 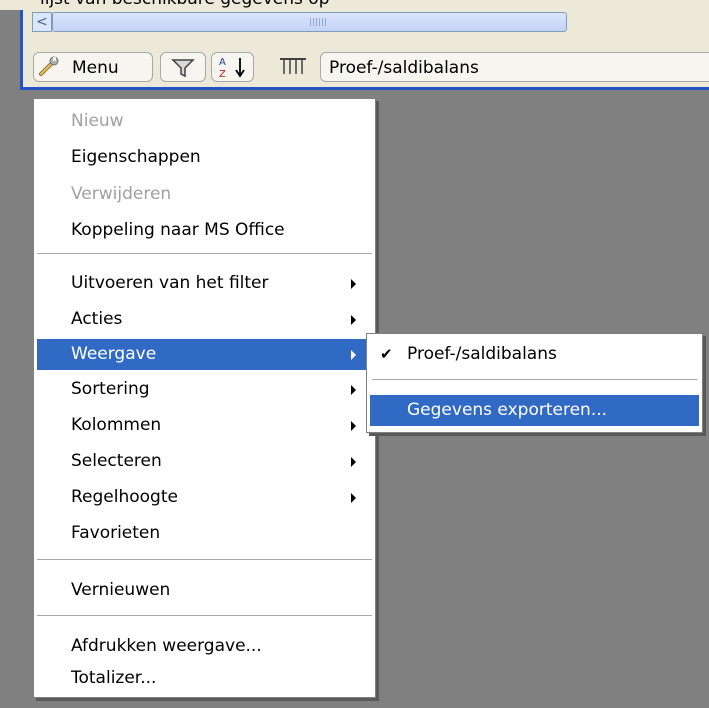 I want to click on funnel-icon, so click(x=183, y=68).